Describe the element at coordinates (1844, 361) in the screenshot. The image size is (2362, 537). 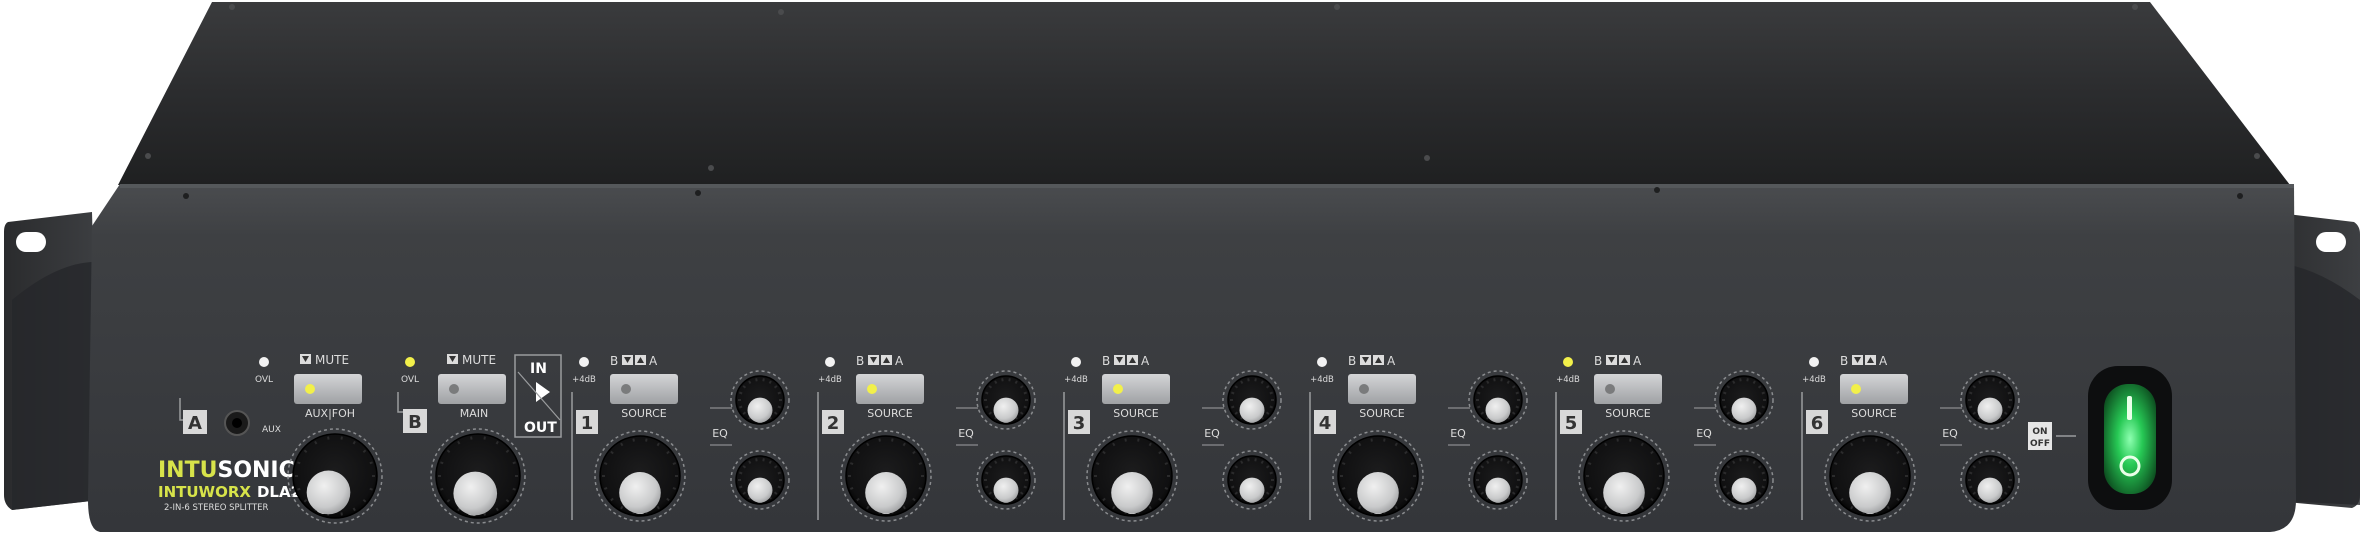
I see `select-b-label: B` at that location.